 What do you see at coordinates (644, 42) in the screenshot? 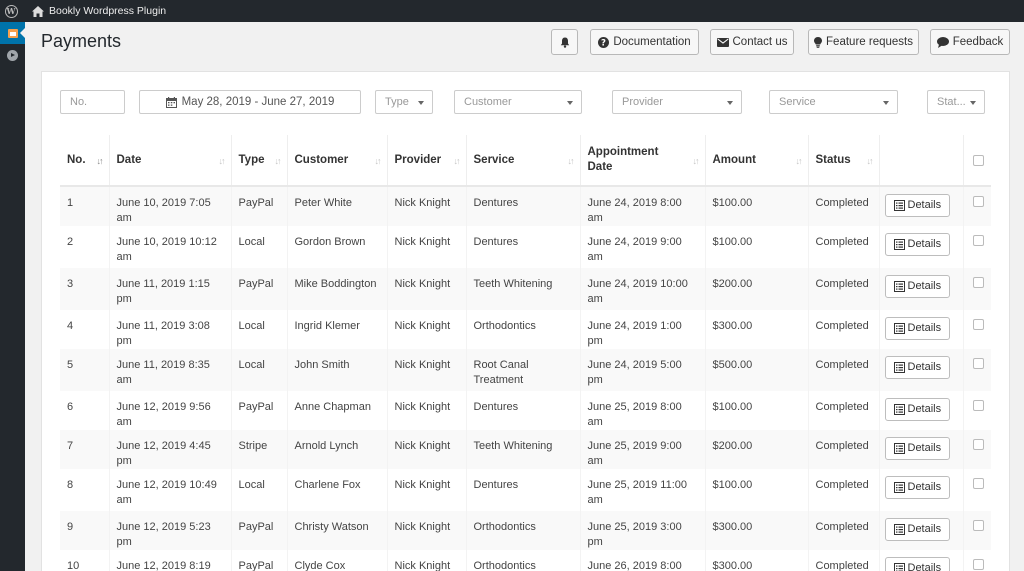
I see `documentation-button: ? Documentation` at bounding box center [644, 42].